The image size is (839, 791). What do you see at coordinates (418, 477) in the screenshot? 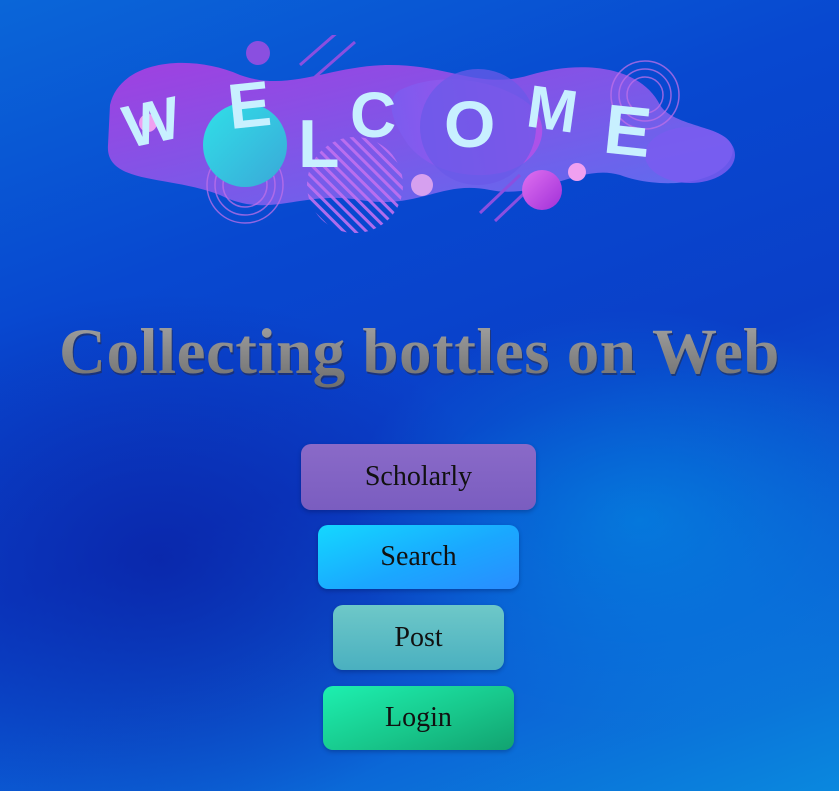
I see `scholarly-button: Scholarly` at bounding box center [418, 477].